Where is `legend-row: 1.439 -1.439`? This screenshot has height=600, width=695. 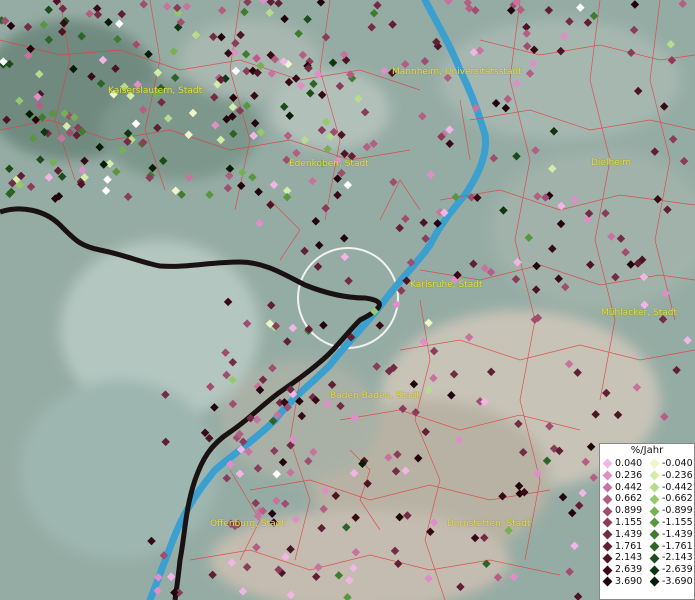 legend-row: 1.439 -1.439 is located at coordinates (647, 535).